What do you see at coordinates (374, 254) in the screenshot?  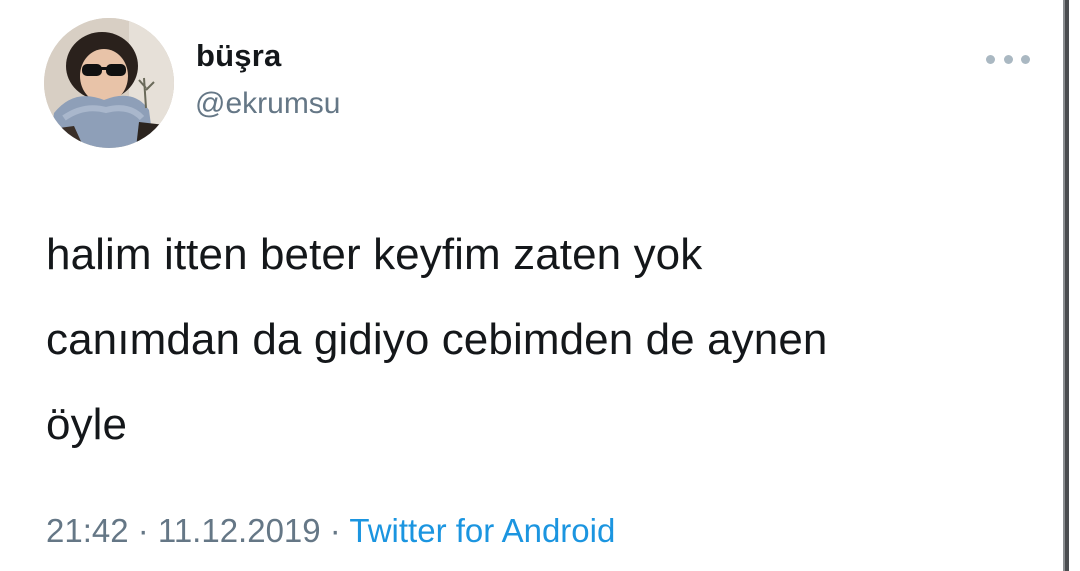 I see `tweet-text-line: halim itten beter keyfim zaten yok` at bounding box center [374, 254].